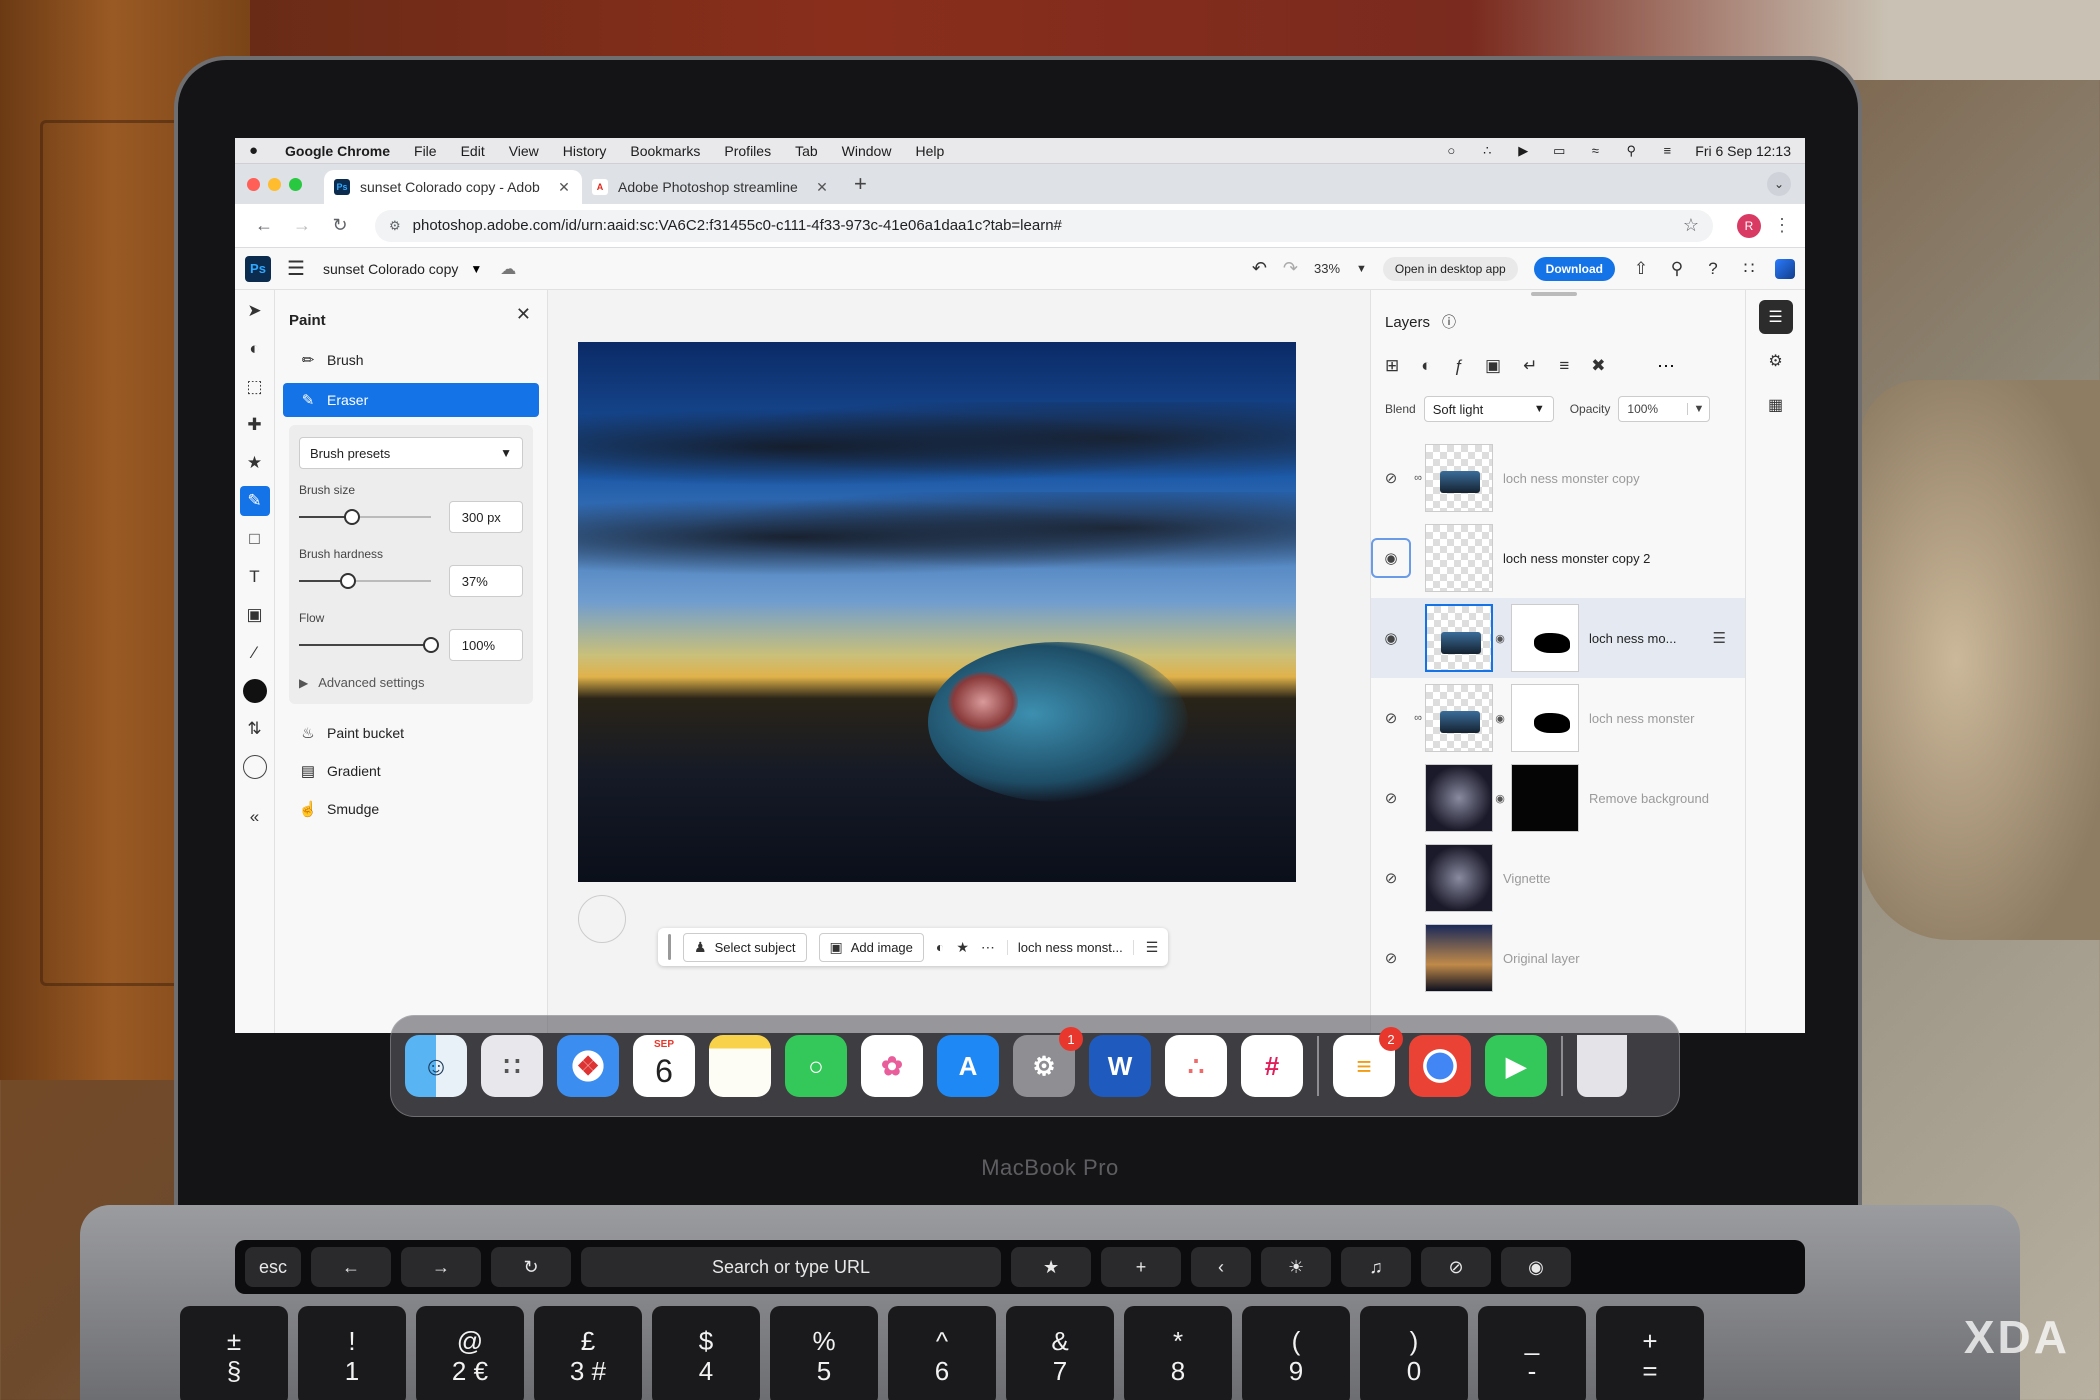  What do you see at coordinates (255, 539) in the screenshot?
I see `shape-tool-icon: □` at bounding box center [255, 539].